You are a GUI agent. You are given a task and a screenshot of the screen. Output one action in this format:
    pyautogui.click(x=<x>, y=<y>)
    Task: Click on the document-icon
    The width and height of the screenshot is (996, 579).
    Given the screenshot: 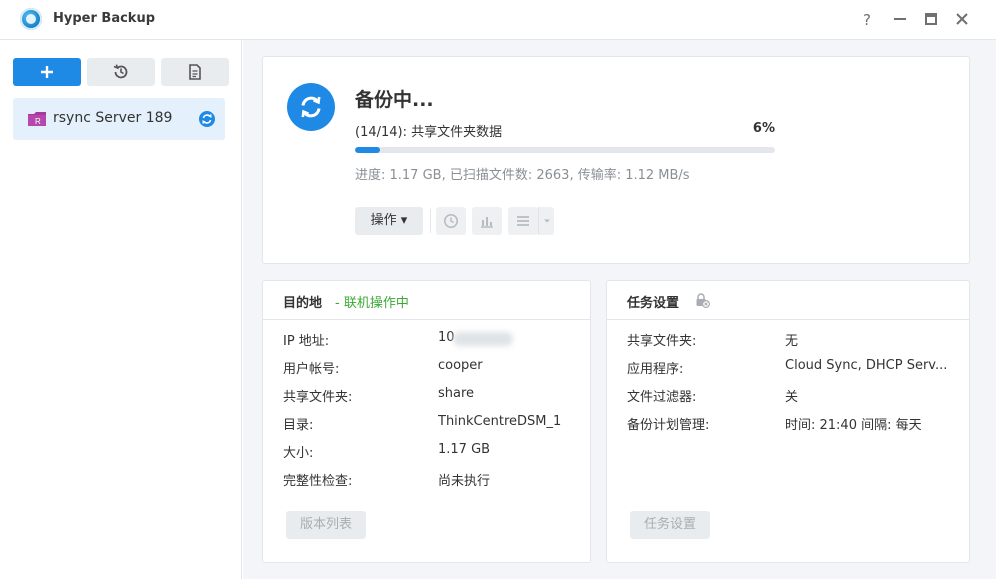 What is the action you would take?
    pyautogui.click(x=195, y=72)
    